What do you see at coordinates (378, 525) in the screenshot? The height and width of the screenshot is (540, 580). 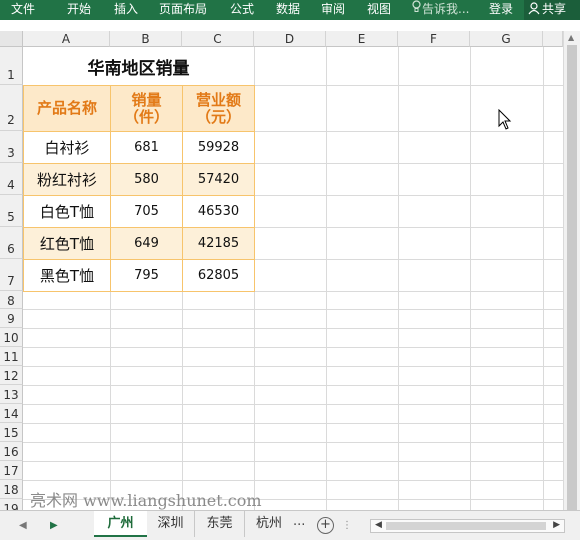 I see `scroll-left-icon: ◀` at bounding box center [378, 525].